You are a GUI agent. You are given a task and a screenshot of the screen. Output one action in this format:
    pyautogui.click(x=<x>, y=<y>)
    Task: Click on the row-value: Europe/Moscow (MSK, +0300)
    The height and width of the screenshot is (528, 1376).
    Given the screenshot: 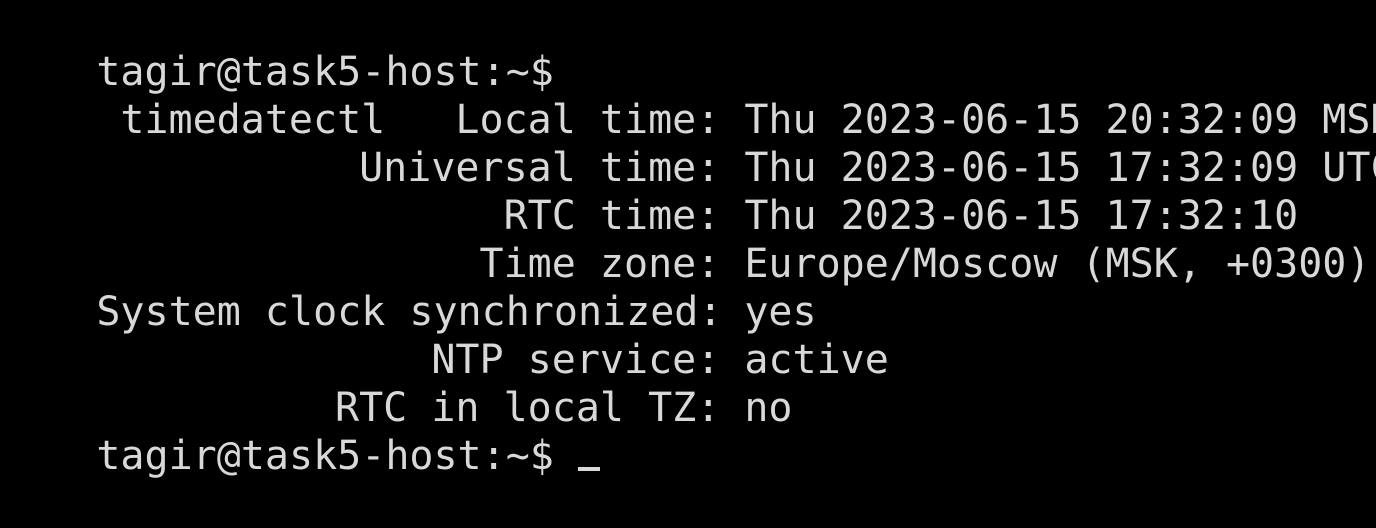 What is the action you would take?
    pyautogui.click(x=1057, y=264)
    